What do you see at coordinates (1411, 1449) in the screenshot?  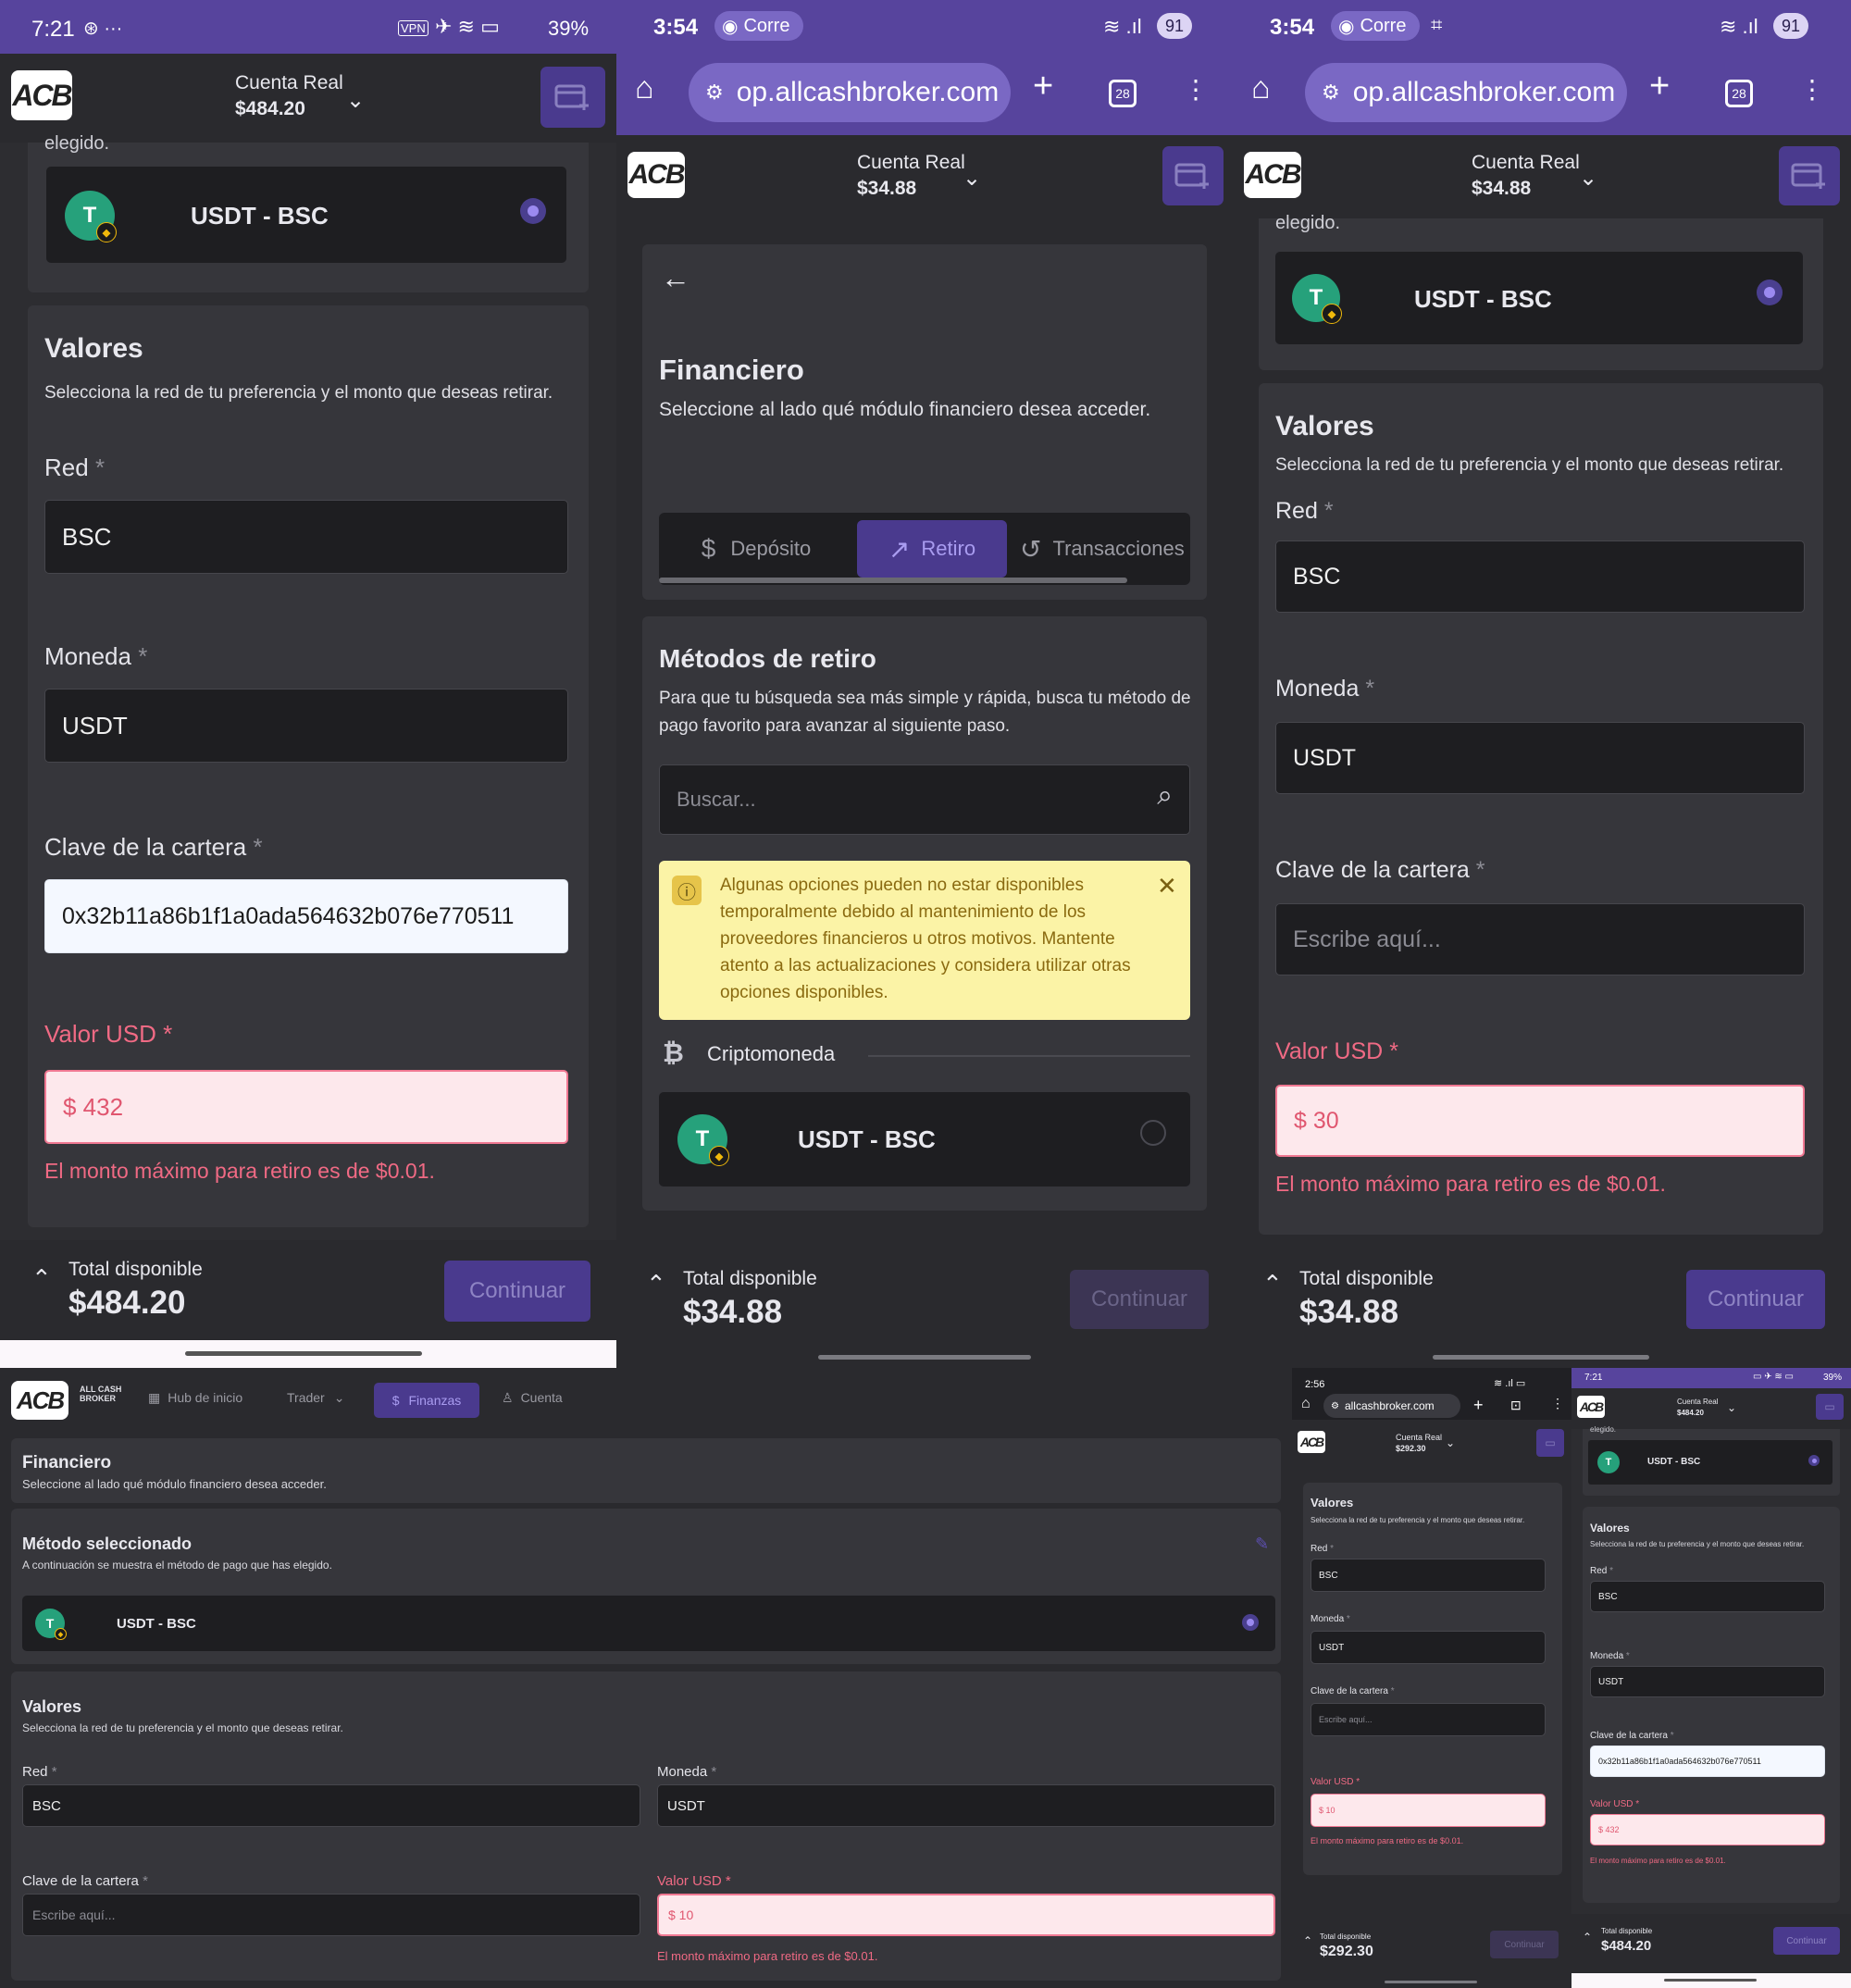 I see `account-balance: $292.30` at bounding box center [1411, 1449].